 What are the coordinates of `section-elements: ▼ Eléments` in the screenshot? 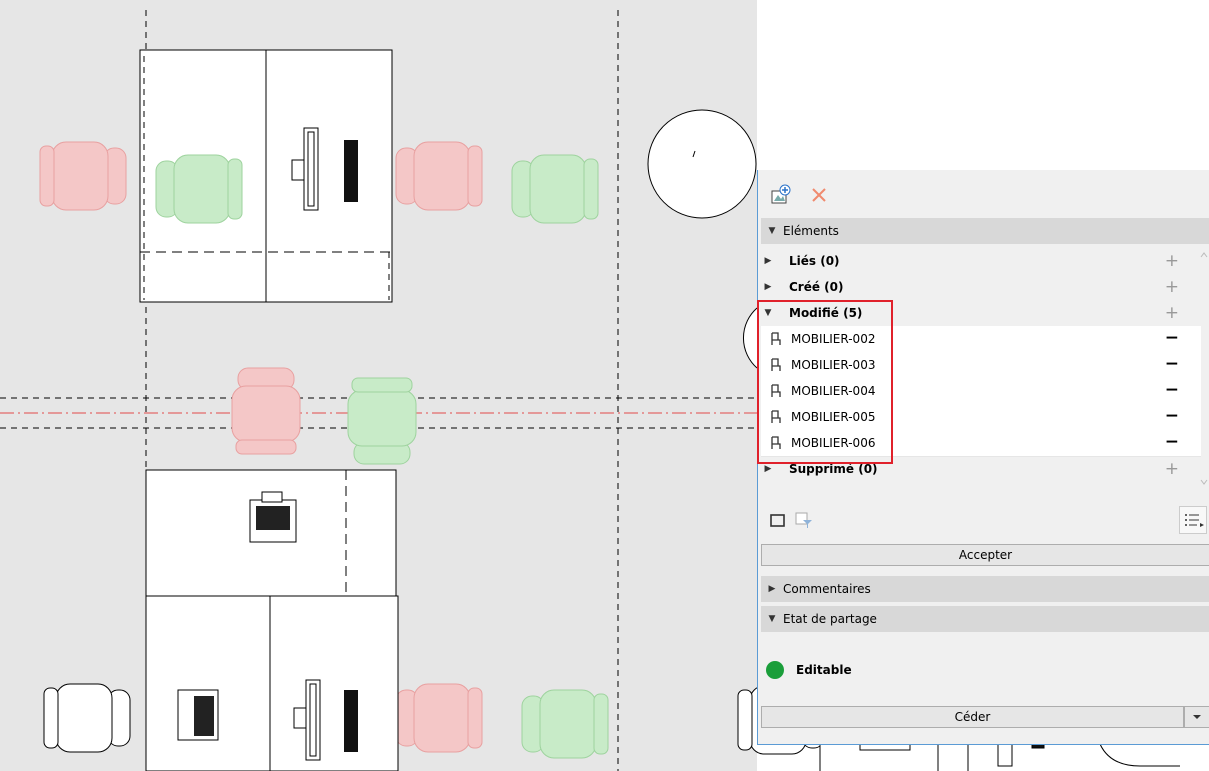 It's located at (985, 231).